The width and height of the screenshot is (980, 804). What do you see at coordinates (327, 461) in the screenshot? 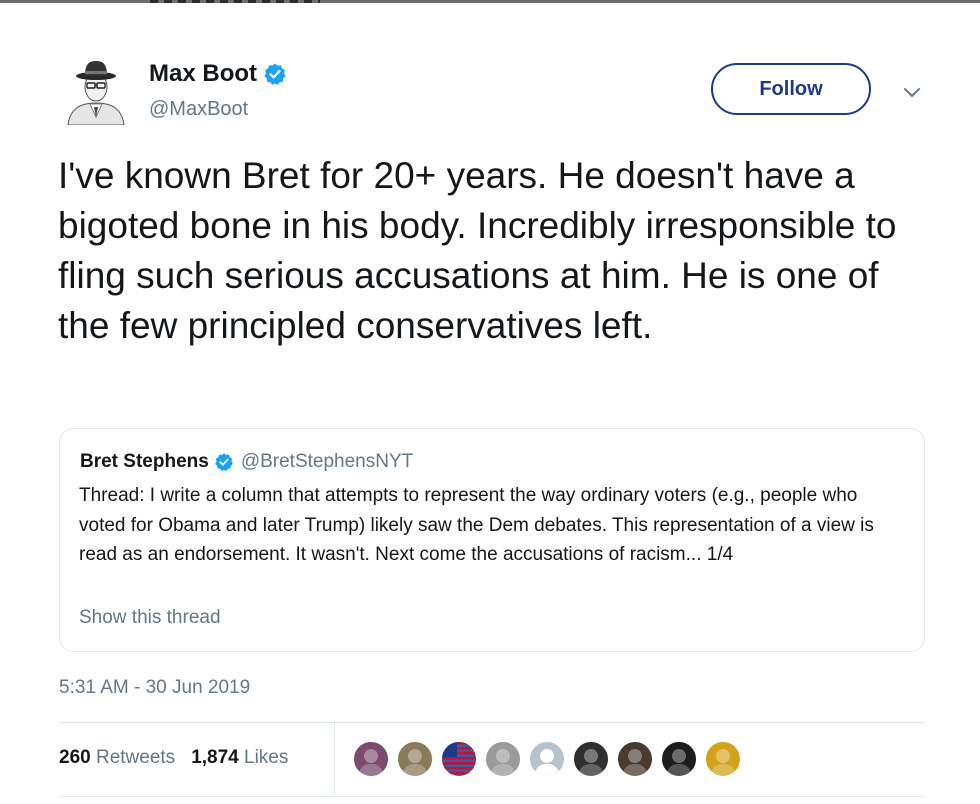
I see `quoted-author-handle: @BretStephensNYT` at bounding box center [327, 461].